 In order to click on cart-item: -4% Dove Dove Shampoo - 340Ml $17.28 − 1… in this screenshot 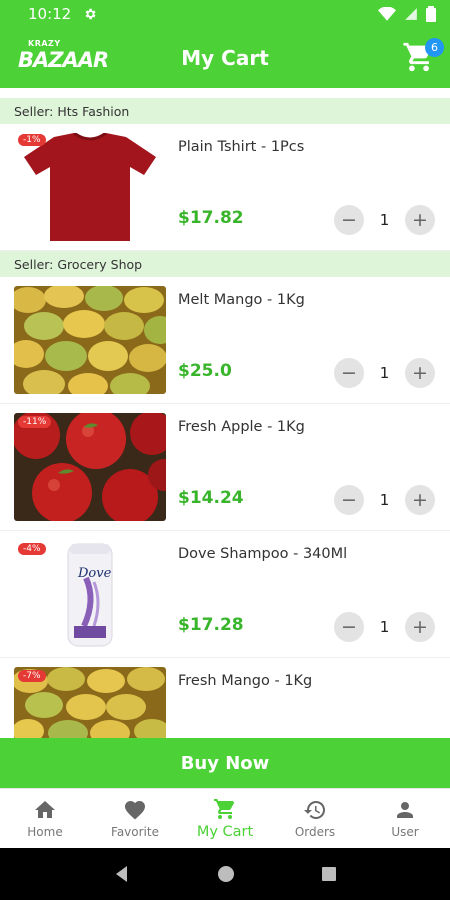, I will do `click(225, 594)`.